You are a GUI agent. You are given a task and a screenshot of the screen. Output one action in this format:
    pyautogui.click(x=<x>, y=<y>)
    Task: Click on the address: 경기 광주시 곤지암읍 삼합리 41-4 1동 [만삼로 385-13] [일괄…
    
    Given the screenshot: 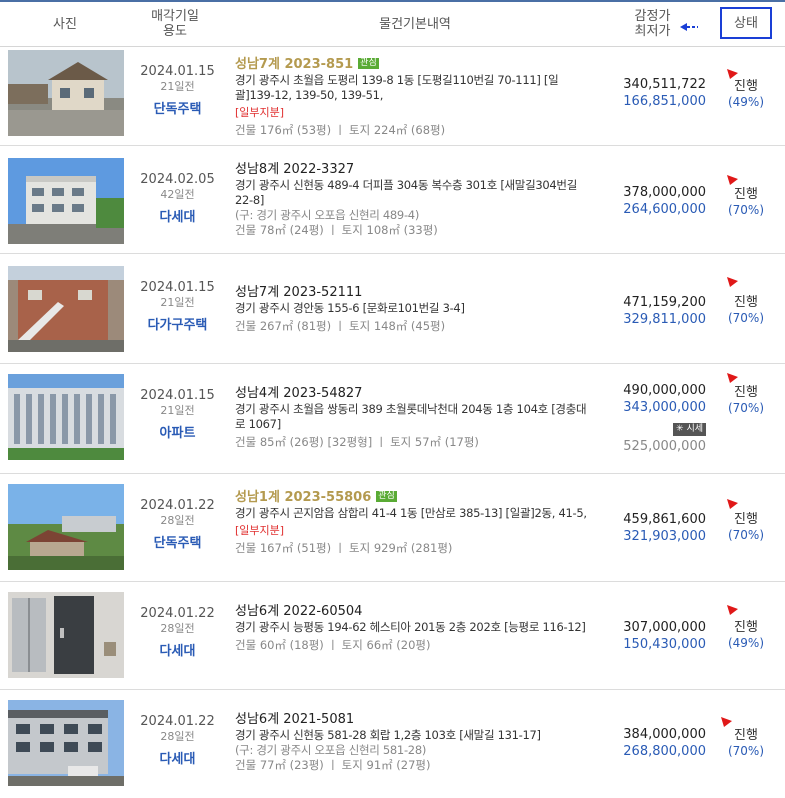 What is the action you would take?
    pyautogui.click(x=411, y=513)
    